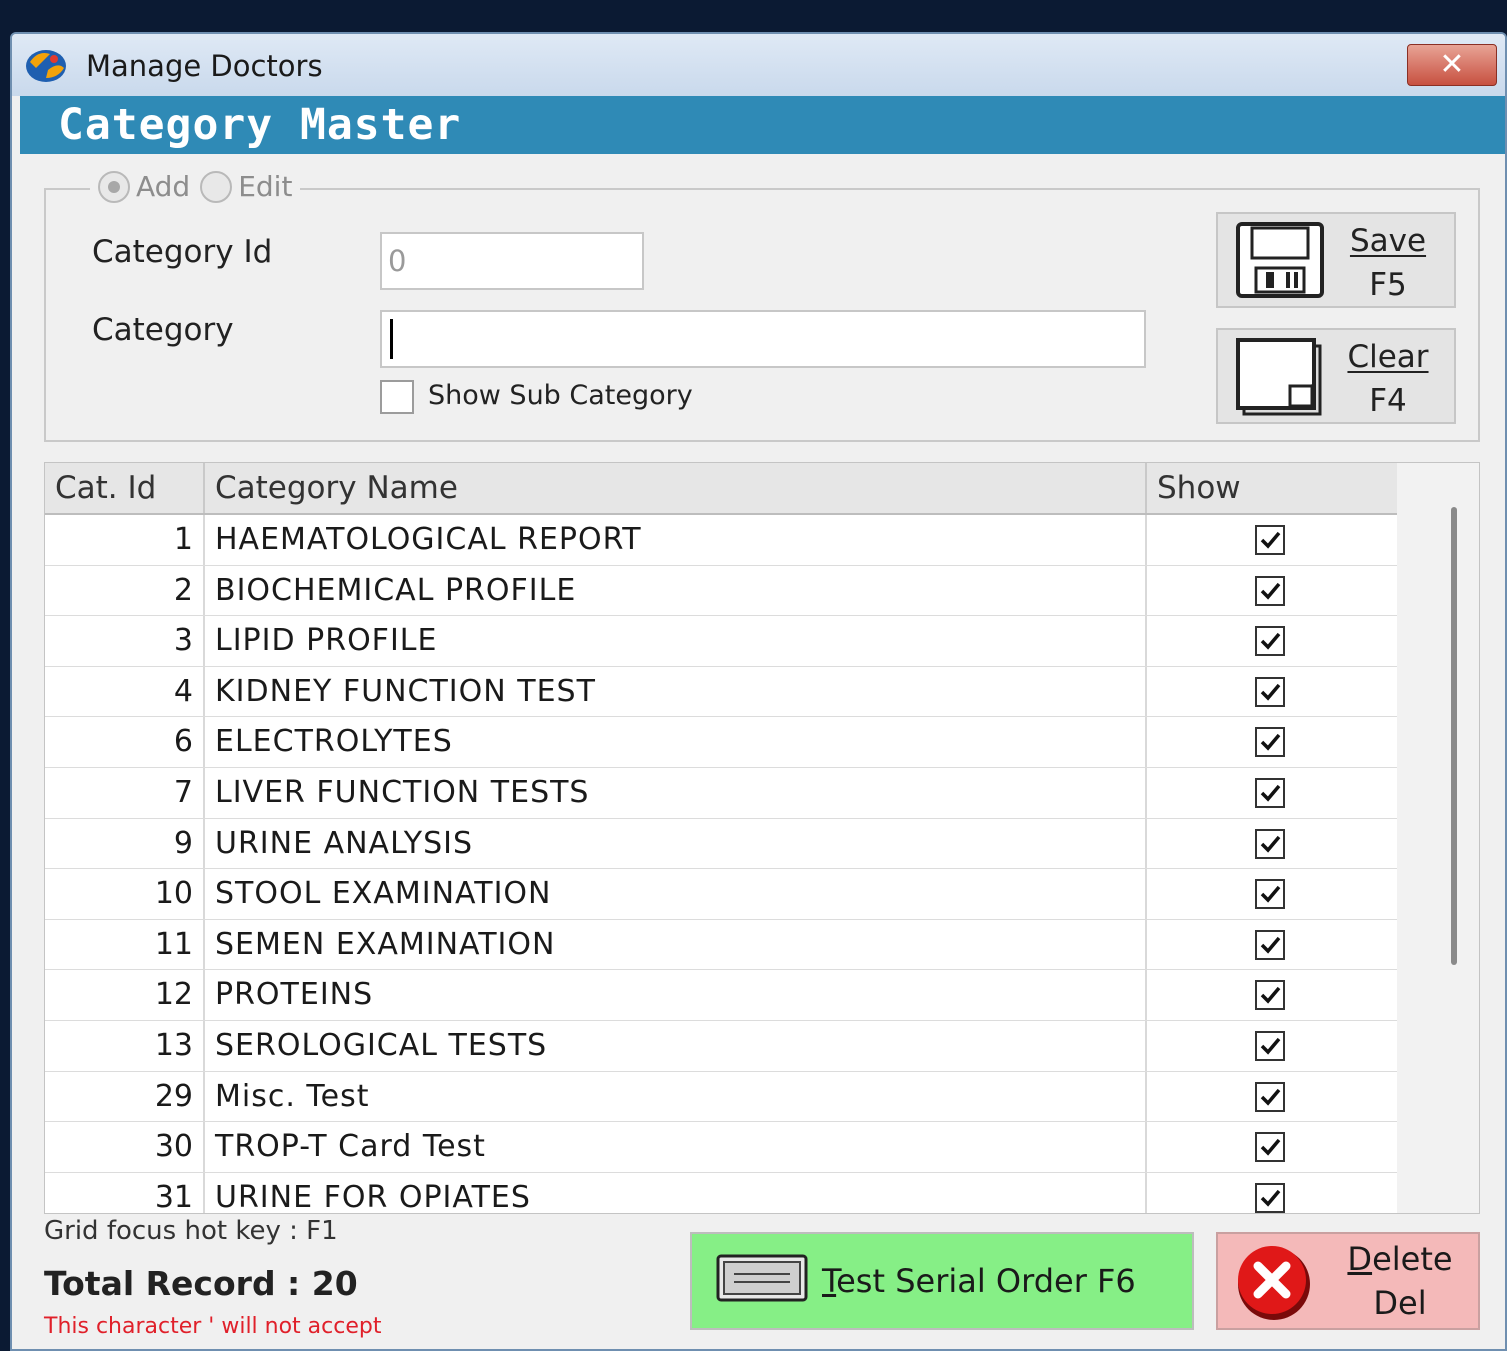 Image resolution: width=1507 pixels, height=1351 pixels. Describe the element at coordinates (676, 1192) in the screenshot. I see `cell-category-name: URINE FOR OPIATES` at that location.